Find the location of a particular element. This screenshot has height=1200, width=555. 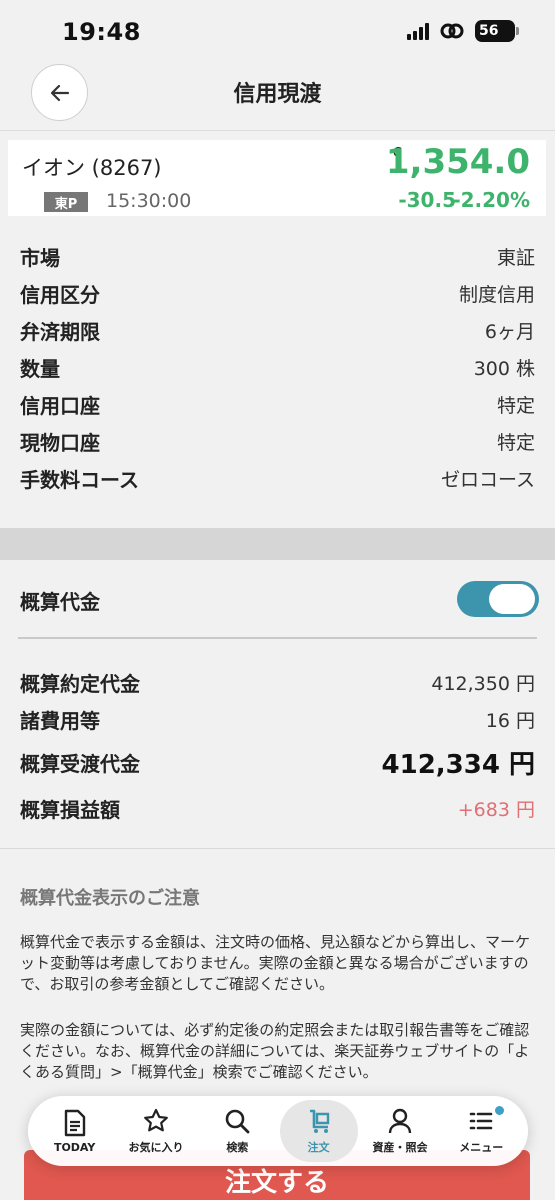

toggle-knob is located at coordinates (512, 599).